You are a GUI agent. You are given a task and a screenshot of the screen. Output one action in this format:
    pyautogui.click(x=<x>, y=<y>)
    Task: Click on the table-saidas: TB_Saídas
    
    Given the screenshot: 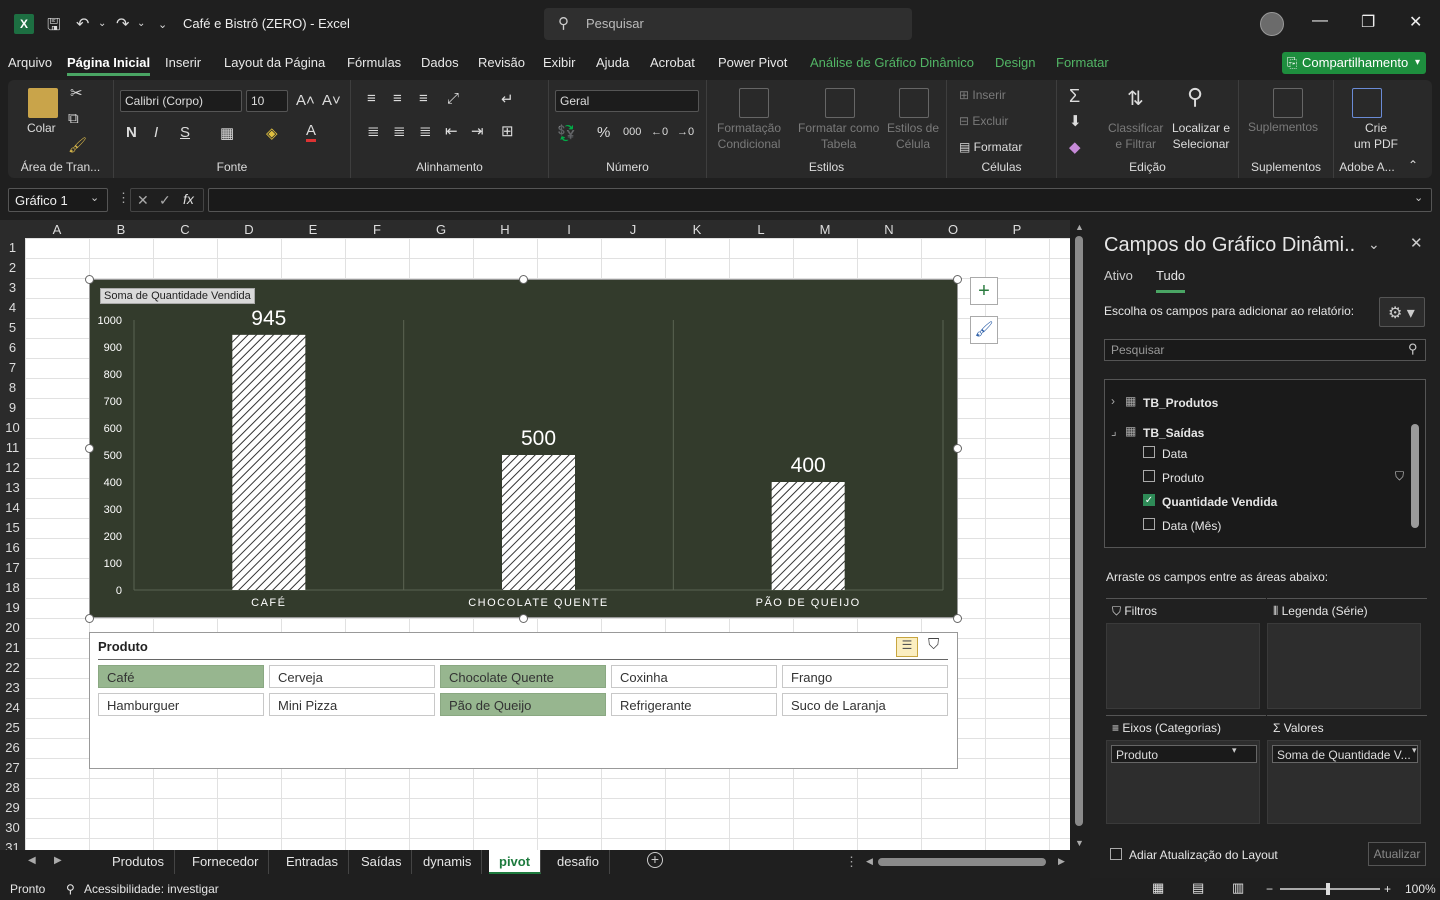 What is the action you would take?
    pyautogui.click(x=1173, y=433)
    